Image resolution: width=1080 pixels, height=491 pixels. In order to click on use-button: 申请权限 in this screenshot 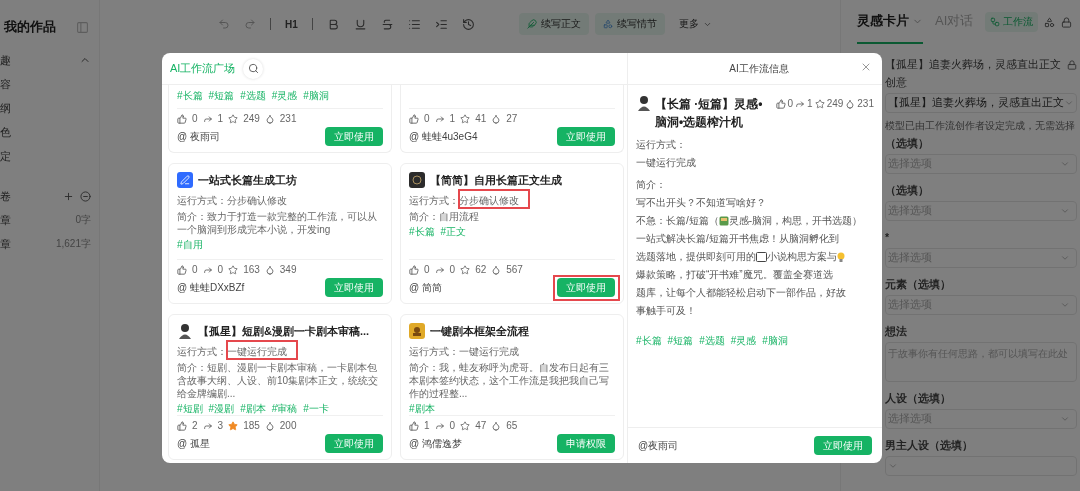, I will do `click(586, 443)`.